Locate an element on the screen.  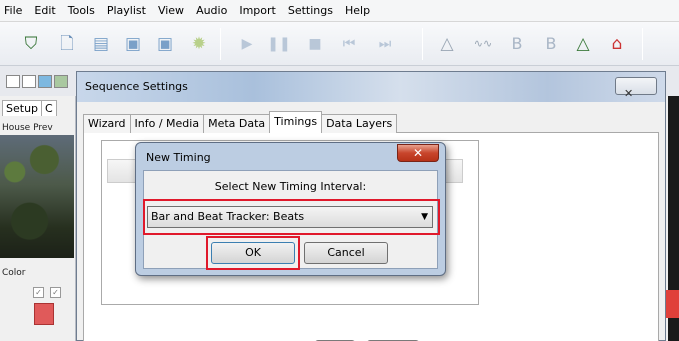
toolbar: ⛉ 🗋 ▤ ▣ ▣ ✹ ▶ ❚❚ ■ ⏮ ⏭ △ ∿∿ B B △ ⌂ is located at coordinates (339, 44).